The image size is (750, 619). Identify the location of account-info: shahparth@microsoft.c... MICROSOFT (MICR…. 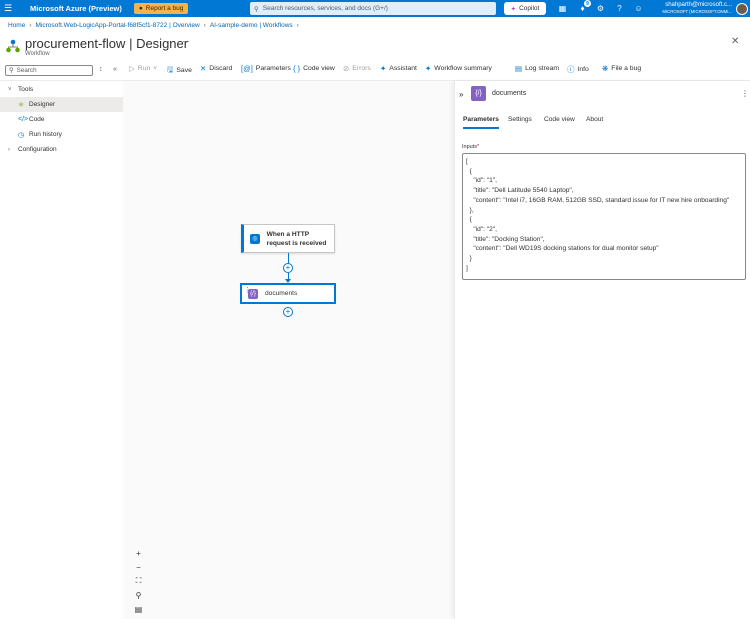
(694, 8).